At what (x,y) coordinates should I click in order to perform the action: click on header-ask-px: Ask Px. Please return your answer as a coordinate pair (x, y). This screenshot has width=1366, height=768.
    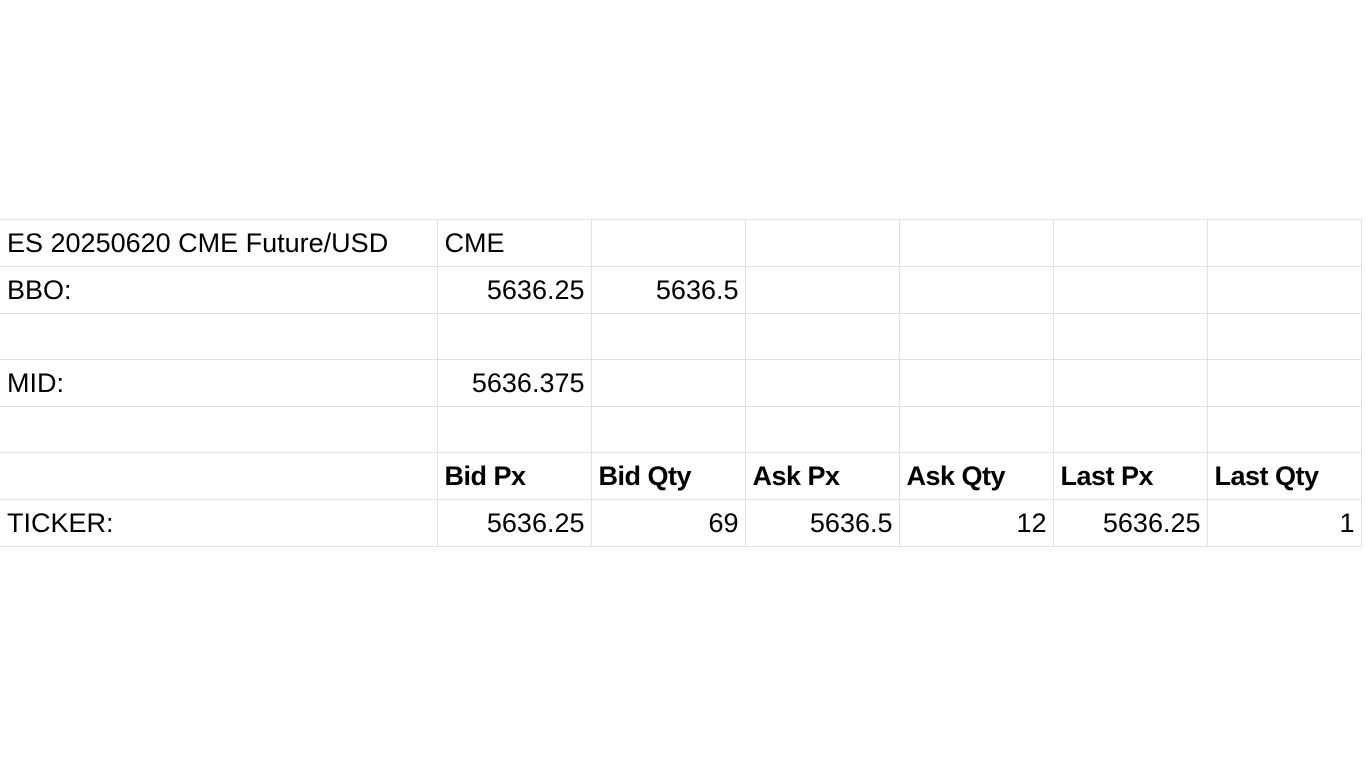
    Looking at the image, I should click on (822, 476).